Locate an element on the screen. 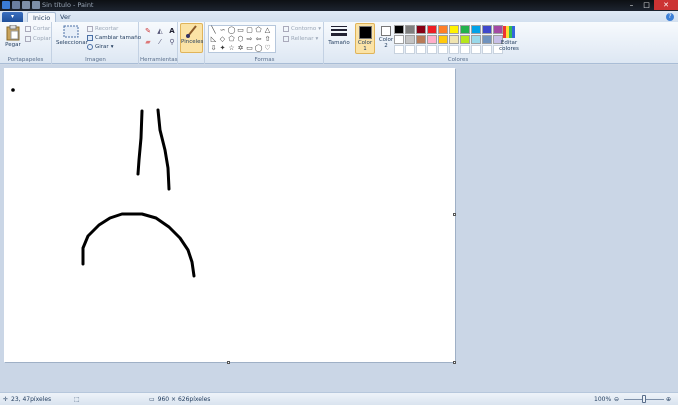 The image size is (678, 405). image-size-text: 960 × 626píxeles is located at coordinates (184, 399).